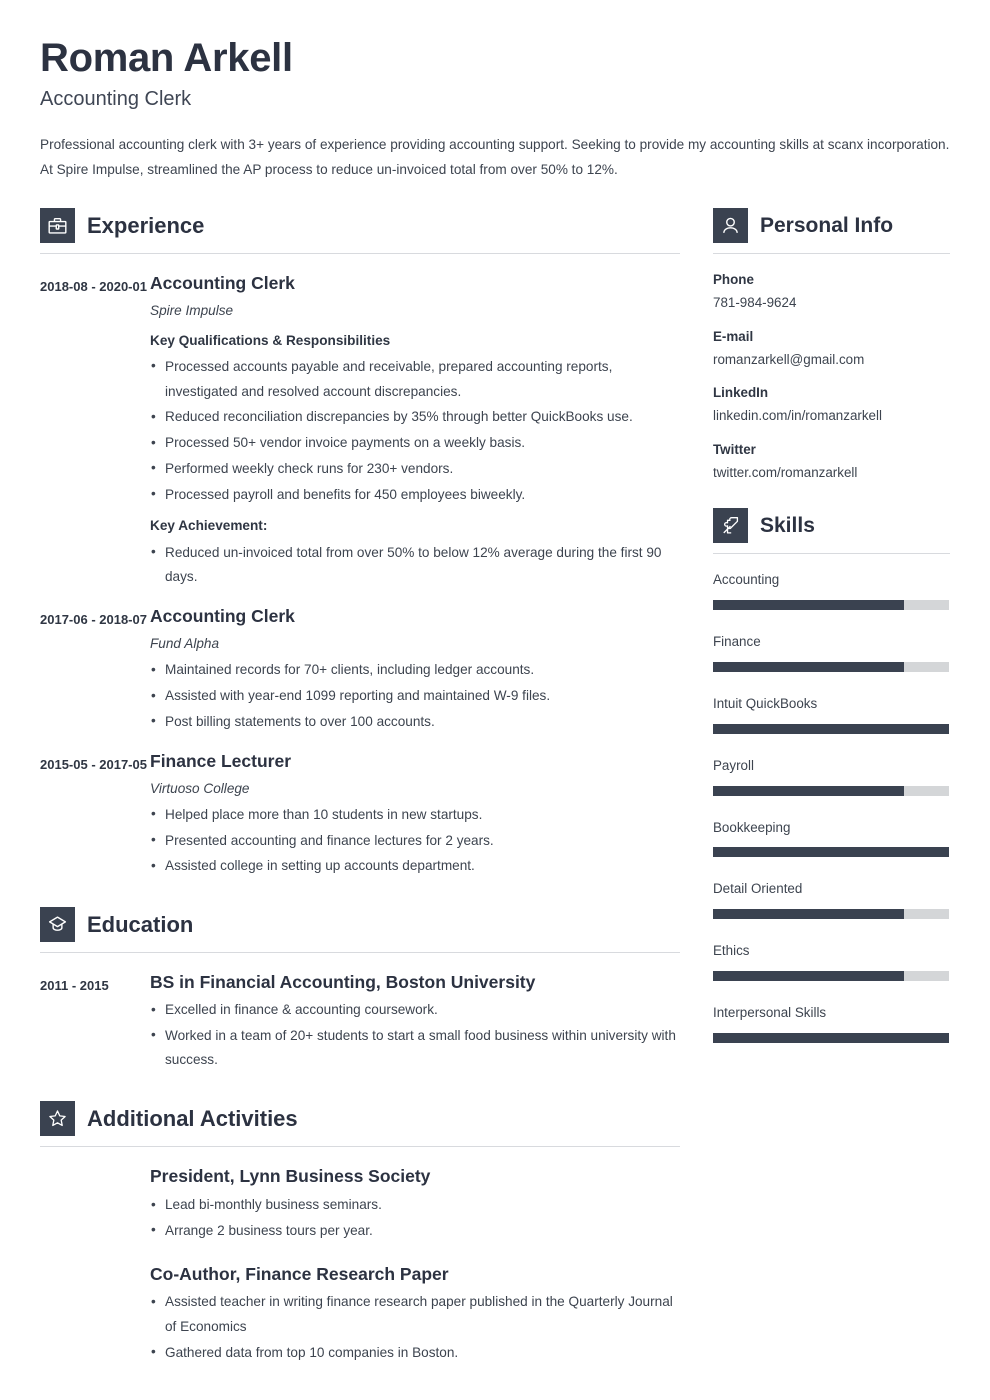 This screenshot has width=990, height=1400. Describe the element at coordinates (752, 827) in the screenshot. I see `skill-name: Bookkeeping` at that location.